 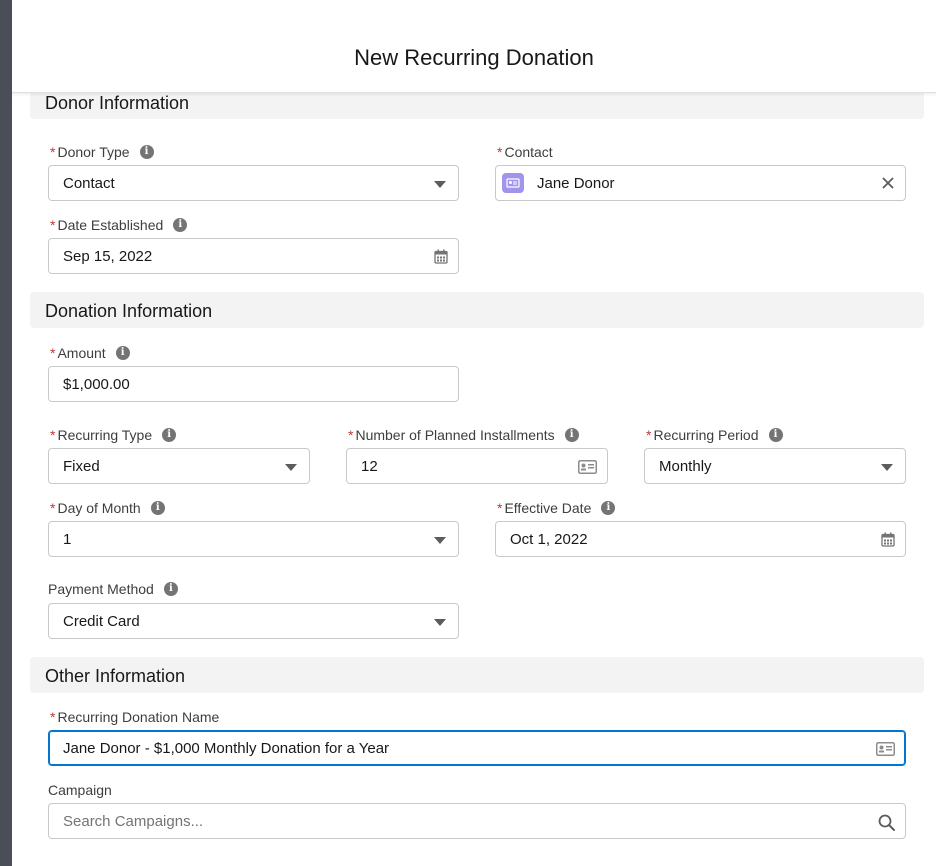 What do you see at coordinates (700, 539) in the screenshot?
I see `effective-date-field: Oct 1, 2022` at bounding box center [700, 539].